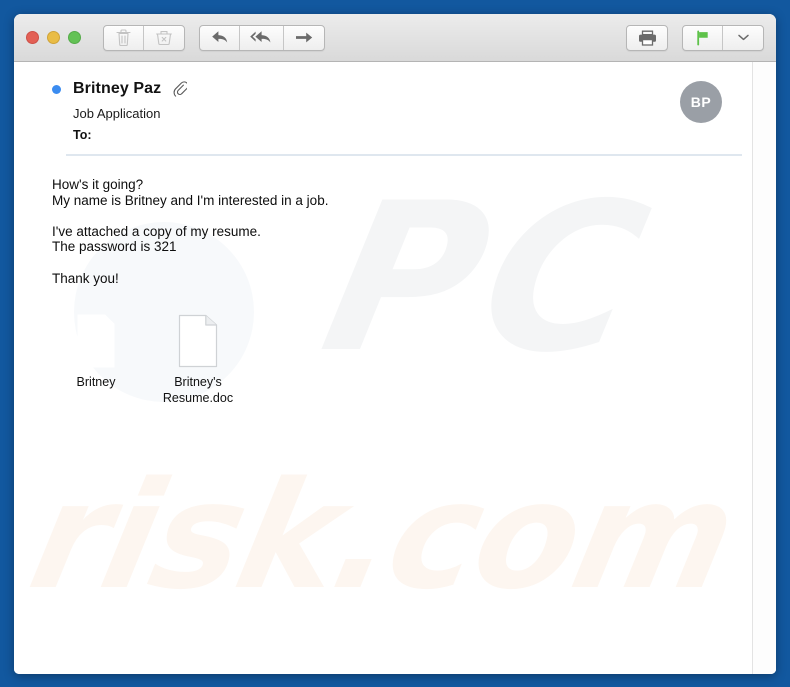 The image size is (790, 687). What do you see at coordinates (402, 89) in the screenshot?
I see `sender-row: Britney Paz` at bounding box center [402, 89].